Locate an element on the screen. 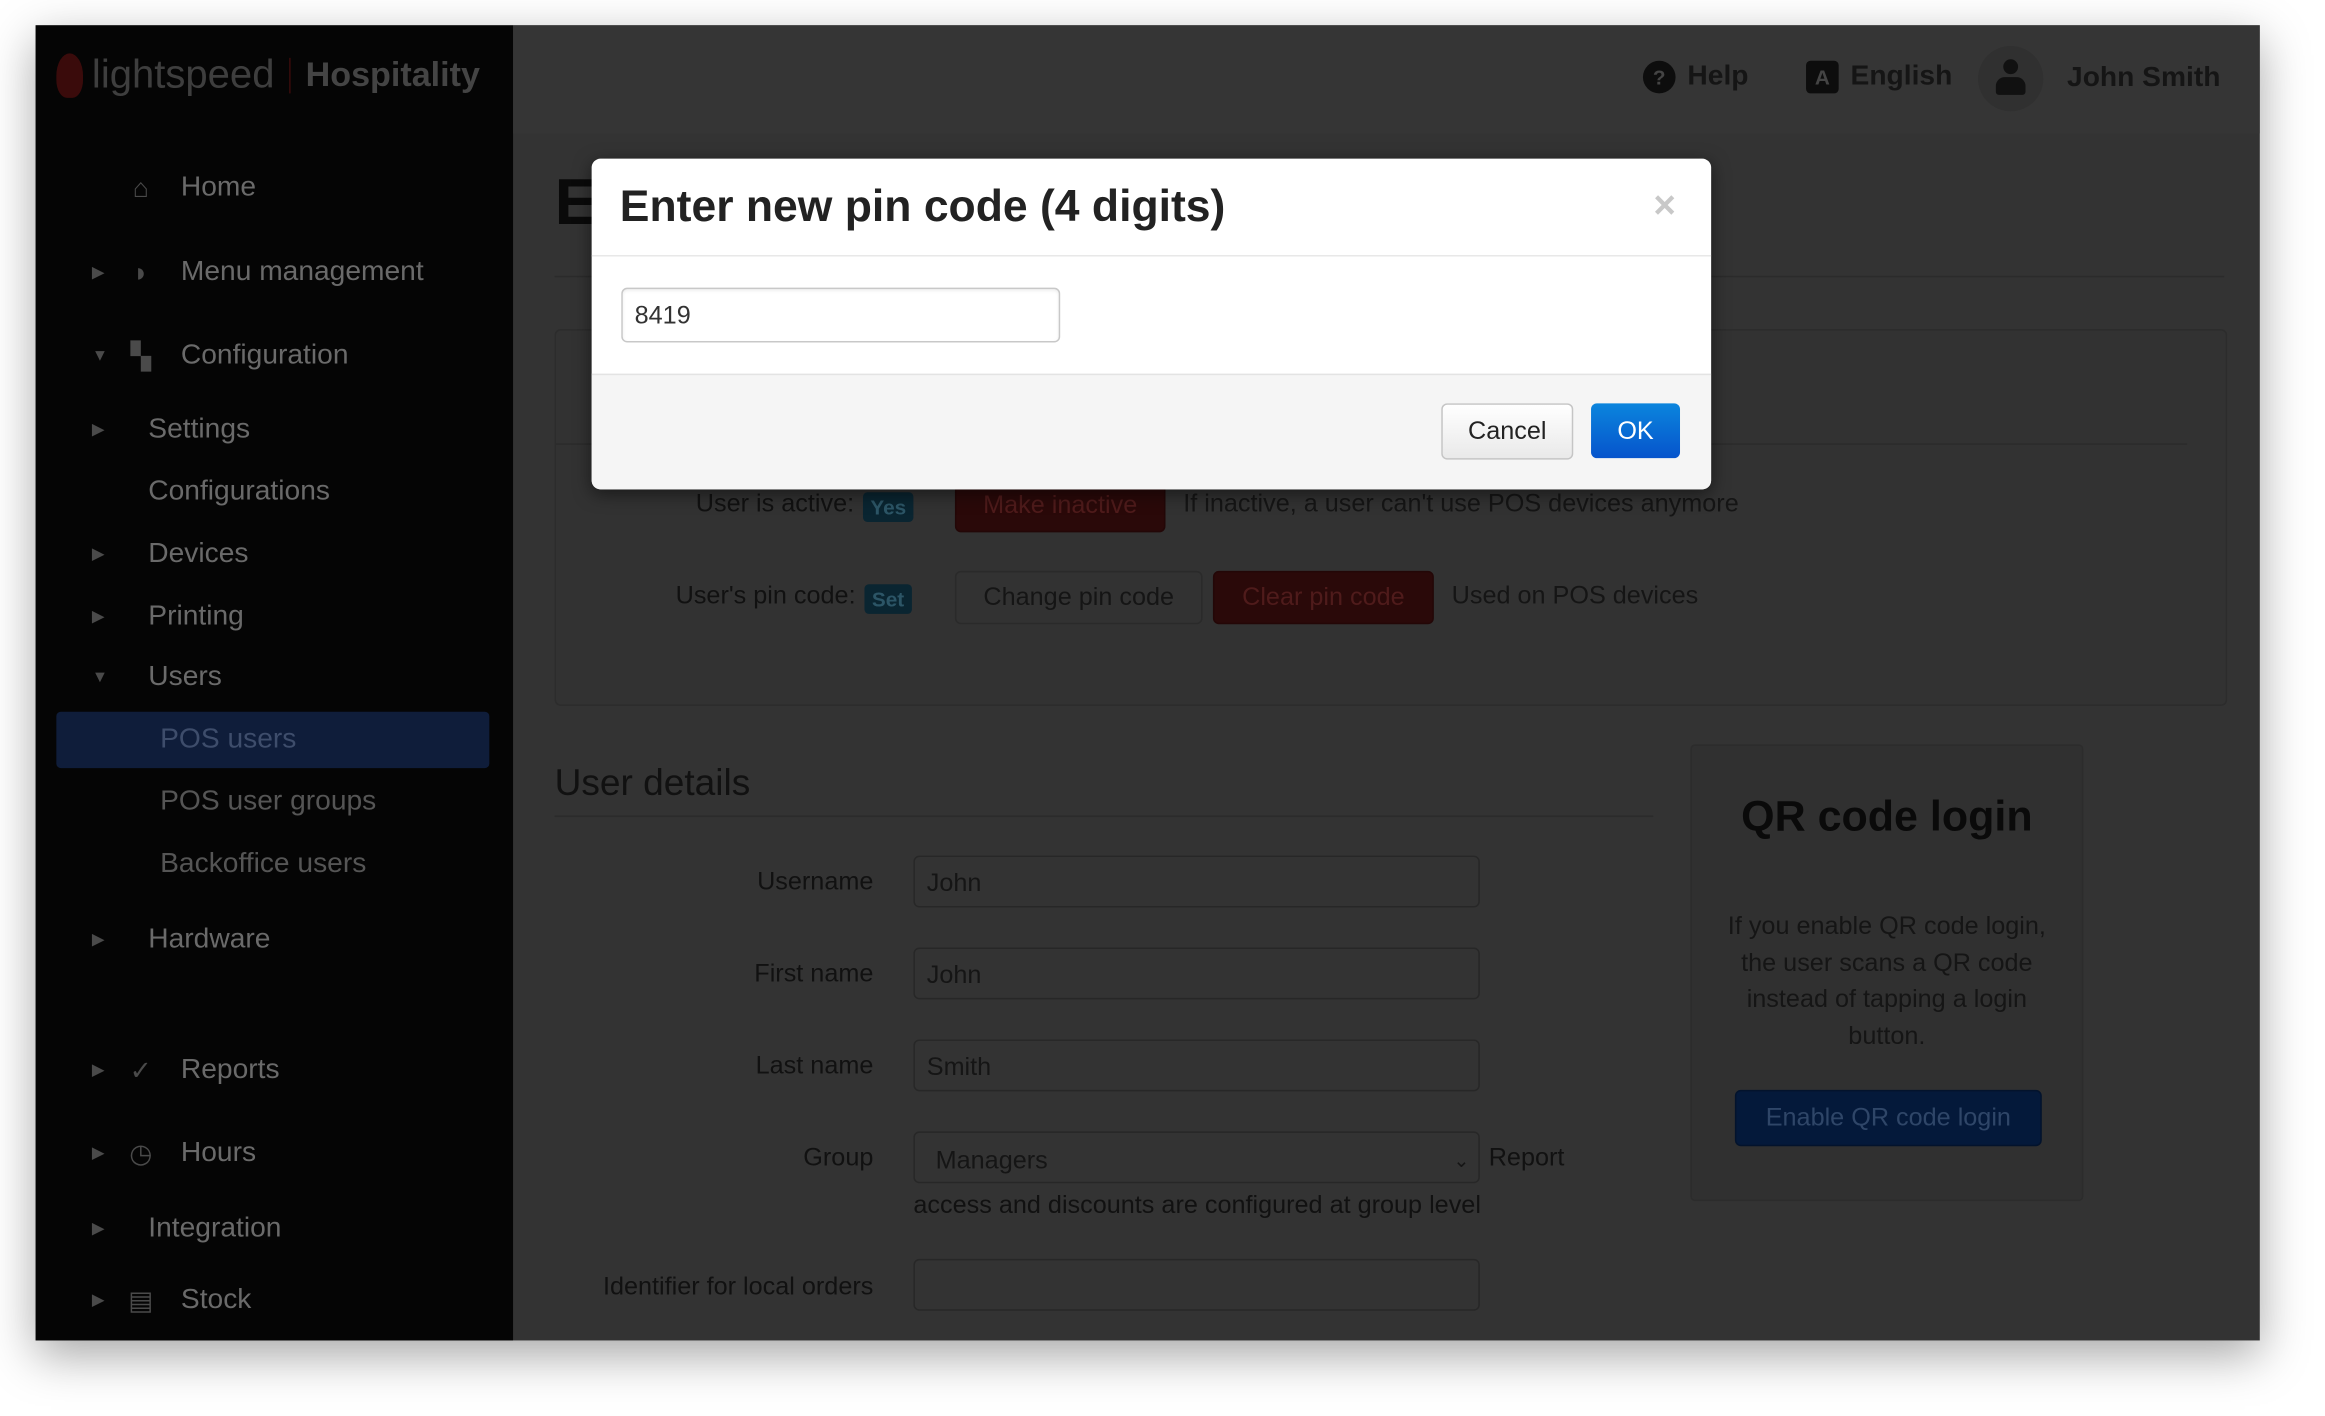 The image size is (2325, 1416). clear-pin-code-button: Clear pin code is located at coordinates (1323, 597).